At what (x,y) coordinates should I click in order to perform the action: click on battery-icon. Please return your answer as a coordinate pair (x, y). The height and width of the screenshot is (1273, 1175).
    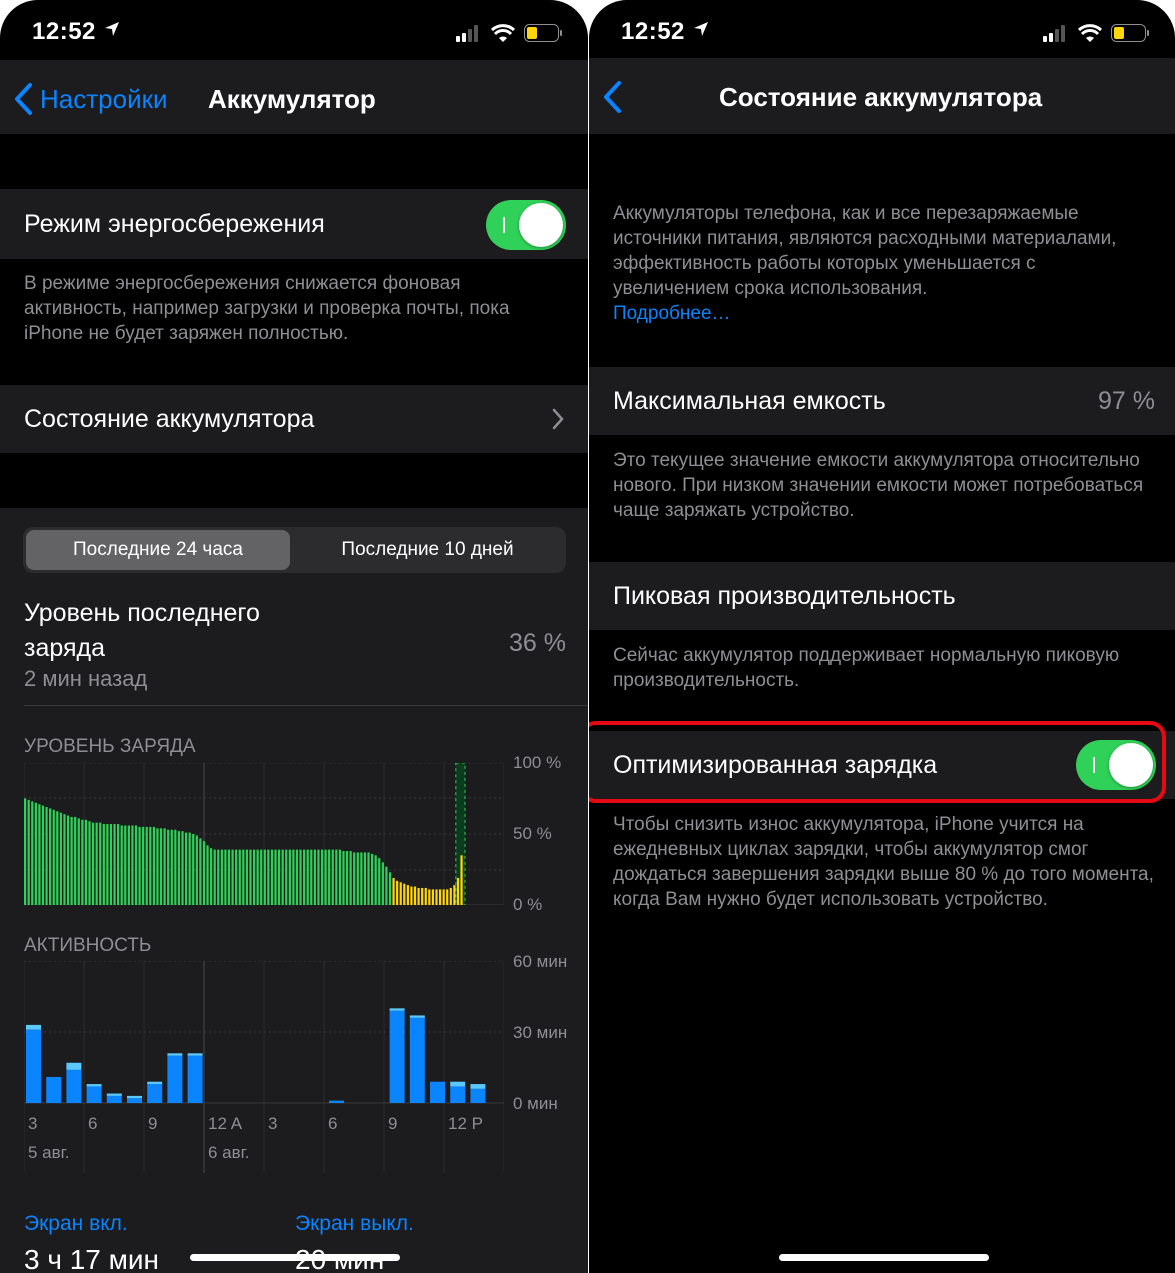
    Looking at the image, I should click on (1130, 33).